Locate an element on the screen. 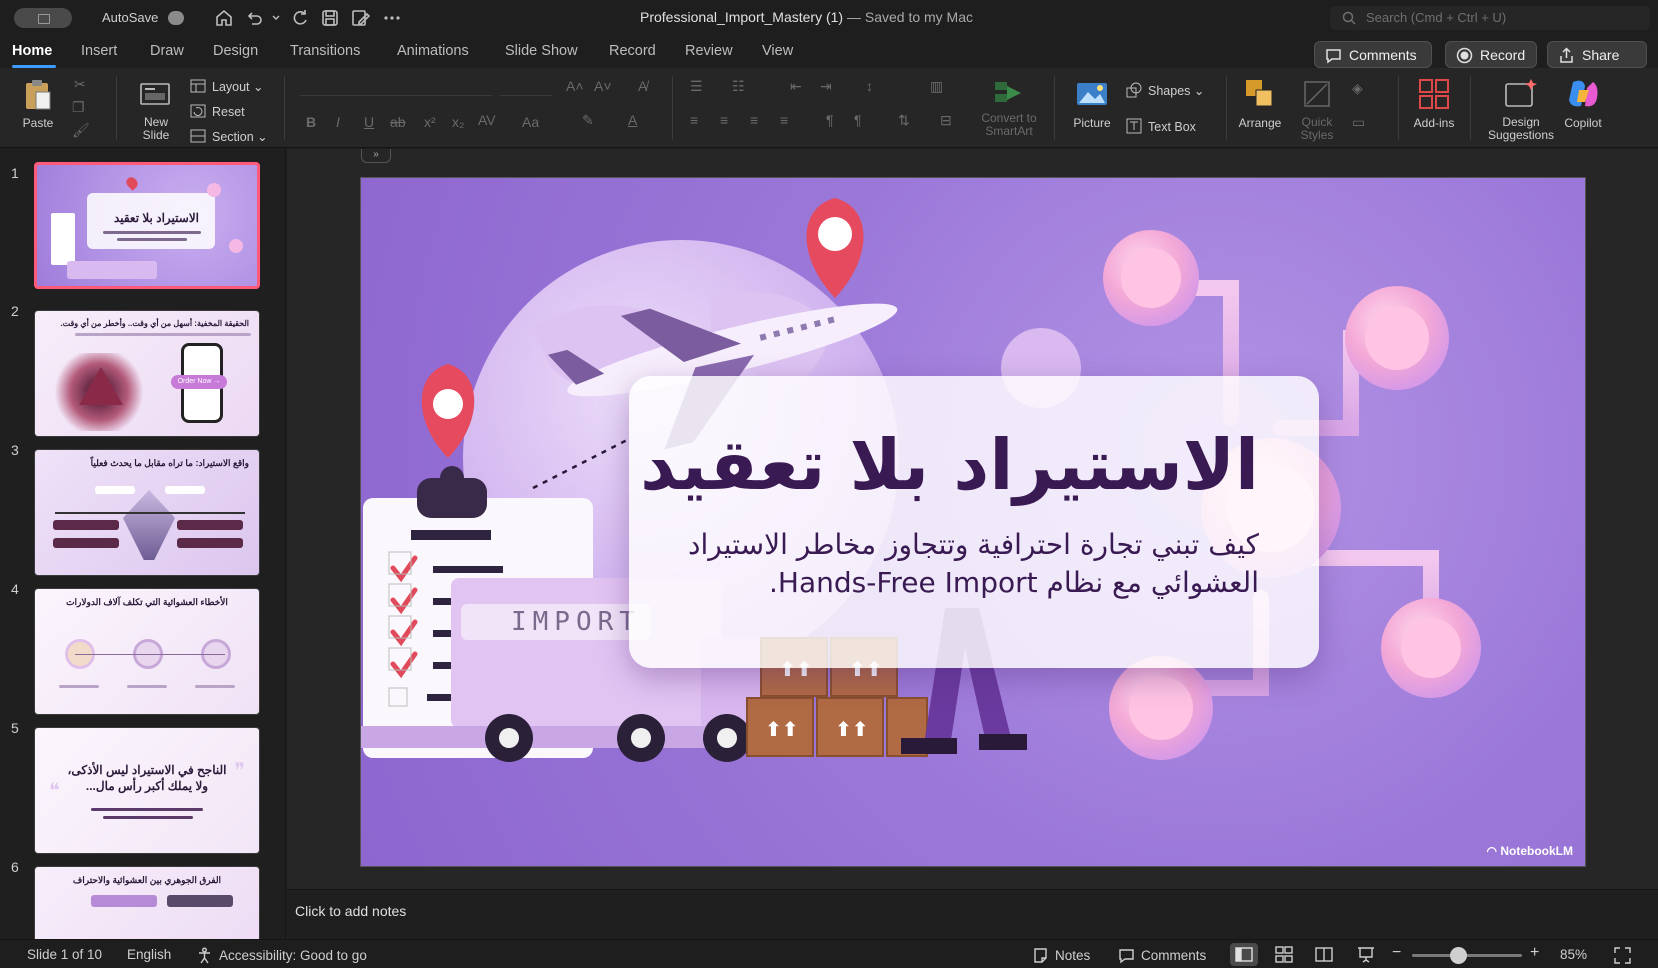 The image size is (1658, 968). shape-outline-icon: ▭ is located at coordinates (1358, 122).